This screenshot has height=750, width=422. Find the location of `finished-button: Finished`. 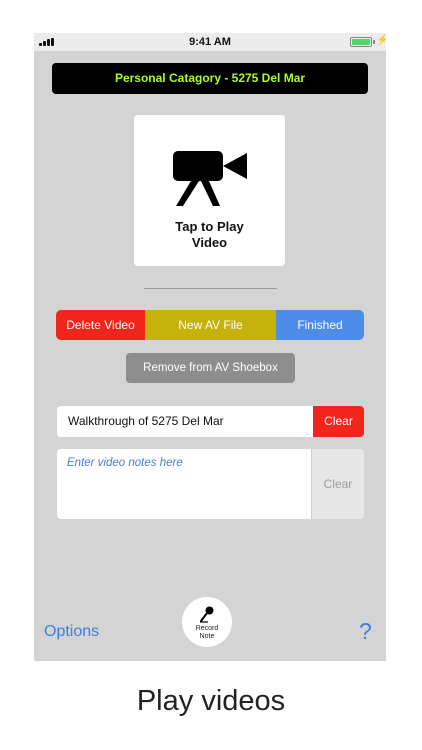

finished-button: Finished is located at coordinates (320, 325).